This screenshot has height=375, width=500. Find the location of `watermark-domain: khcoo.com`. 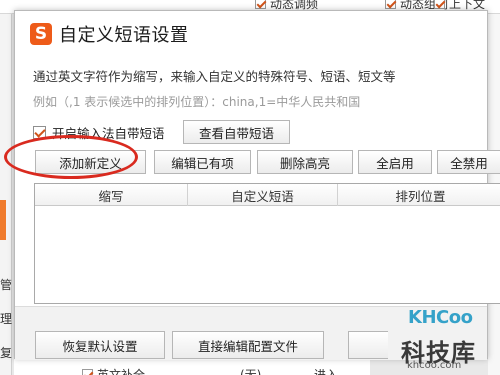

watermark-domain: khcoo.com is located at coordinates (434, 365).